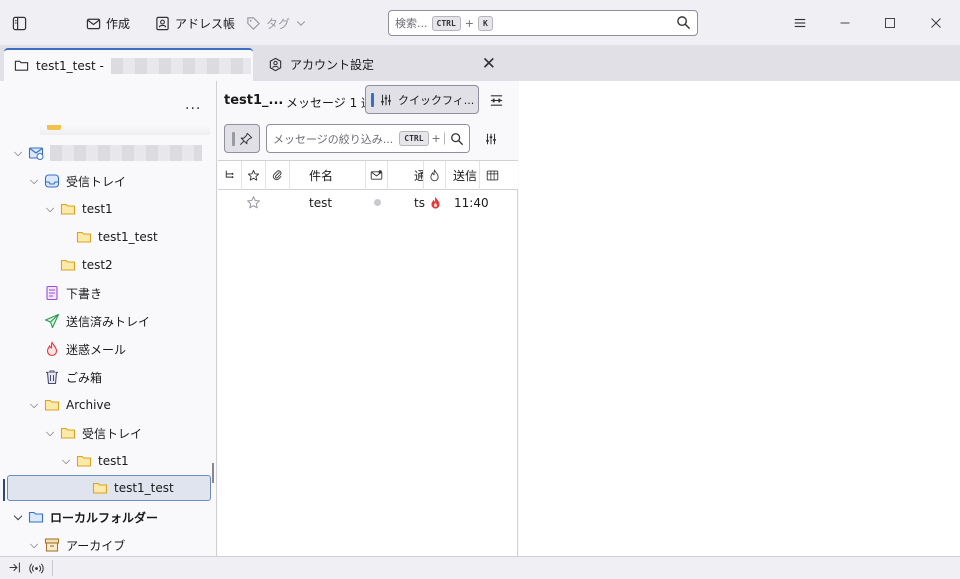 The height and width of the screenshot is (579, 960). What do you see at coordinates (406, 175) in the screenshot?
I see `column-correspondent: 通` at bounding box center [406, 175].